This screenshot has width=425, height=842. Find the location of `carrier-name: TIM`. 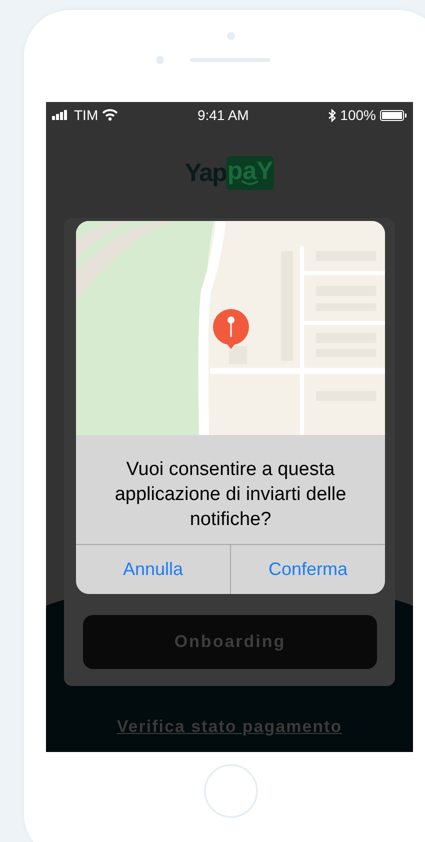

carrier-name: TIM is located at coordinates (86, 115).